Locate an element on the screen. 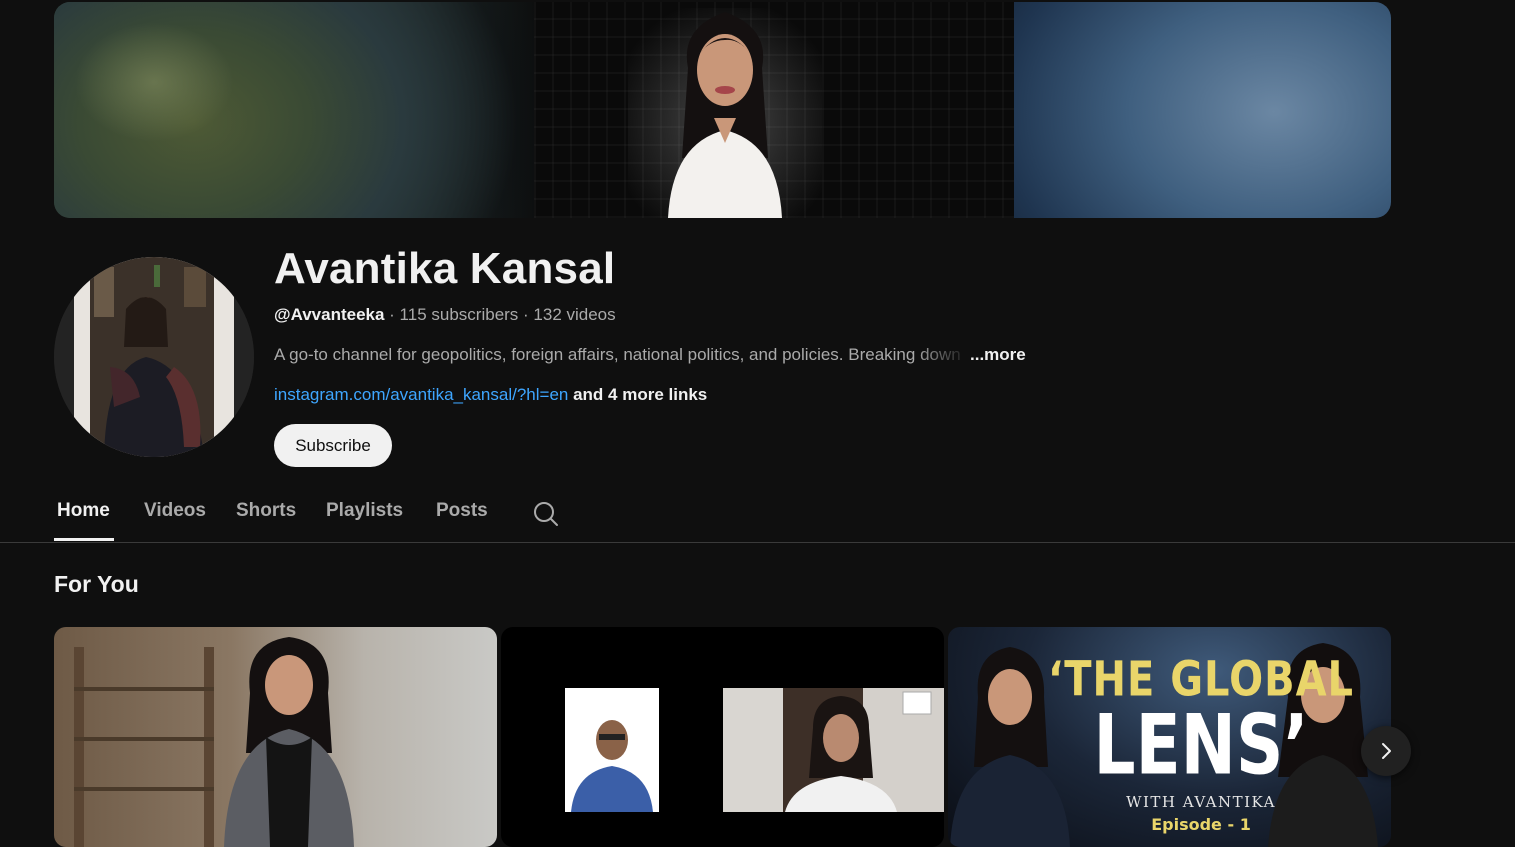 The width and height of the screenshot is (1515, 847). tab-shorts: Shorts is located at coordinates (266, 518).